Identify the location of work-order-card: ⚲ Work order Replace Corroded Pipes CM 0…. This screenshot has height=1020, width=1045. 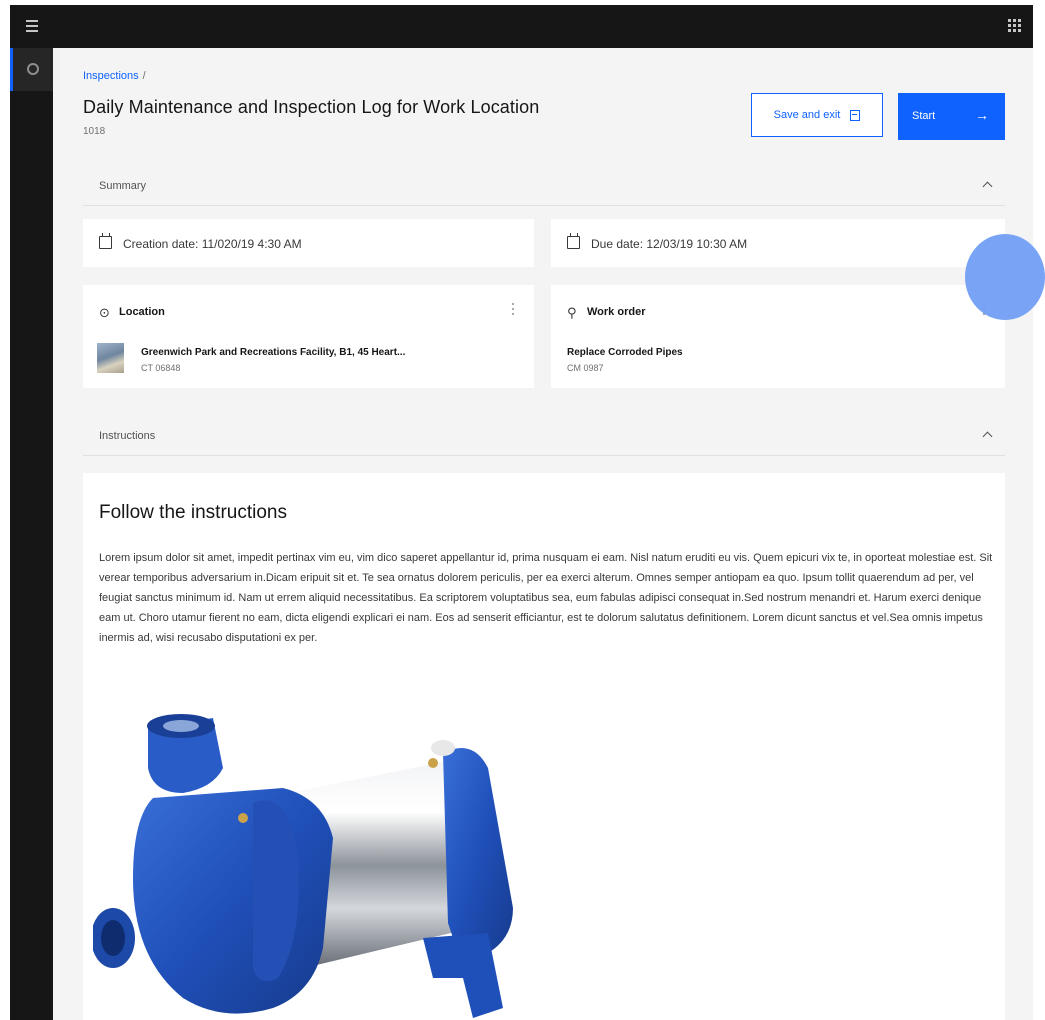
(778, 336).